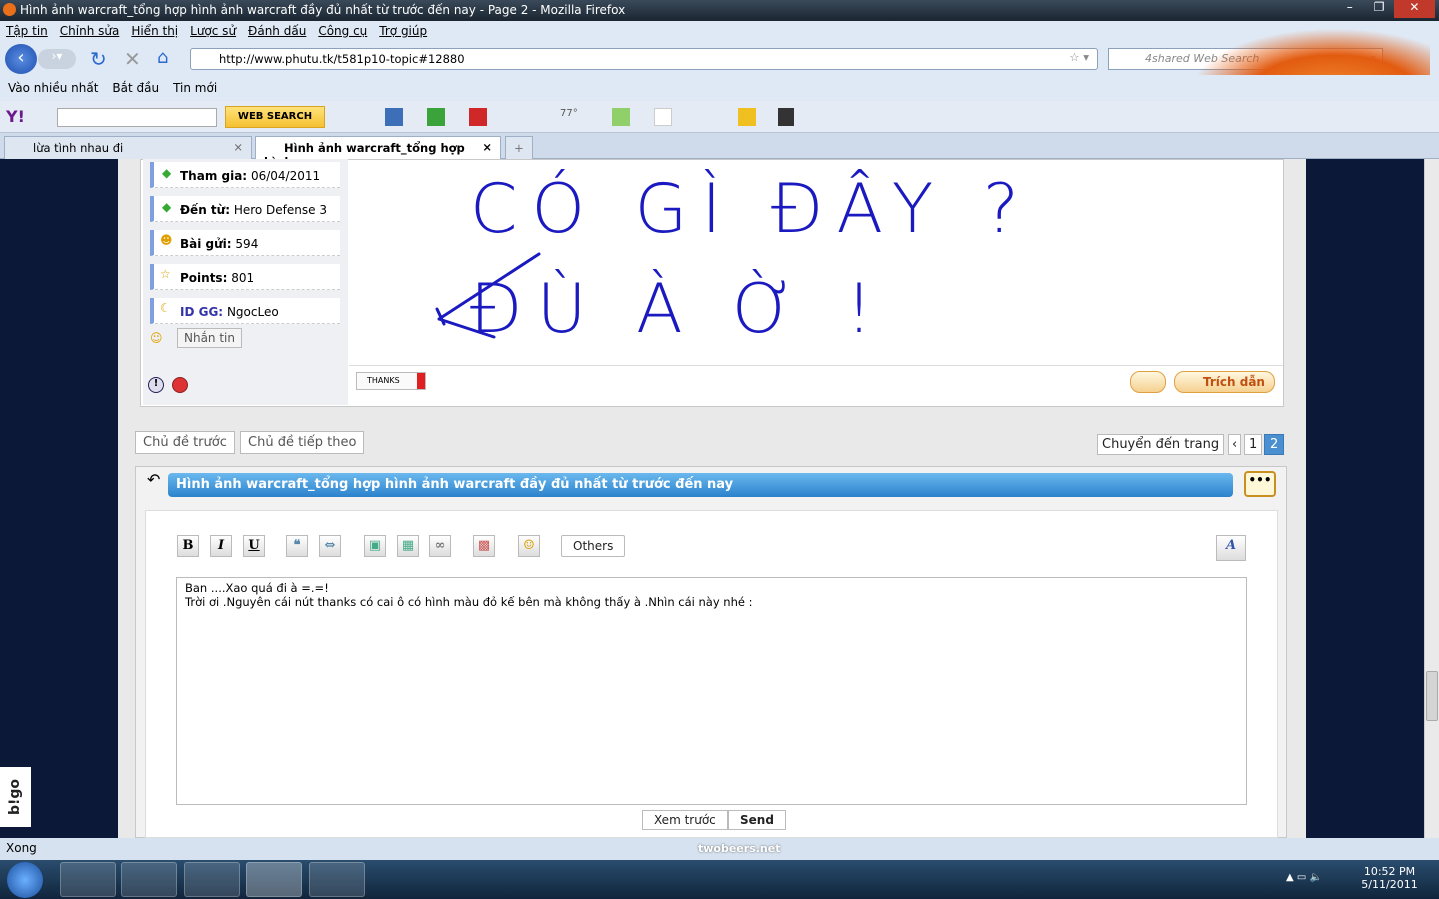 Image resolution: width=1439 pixels, height=899 pixels. Describe the element at coordinates (98, 59) in the screenshot. I see `reload-icon: ↻` at that location.